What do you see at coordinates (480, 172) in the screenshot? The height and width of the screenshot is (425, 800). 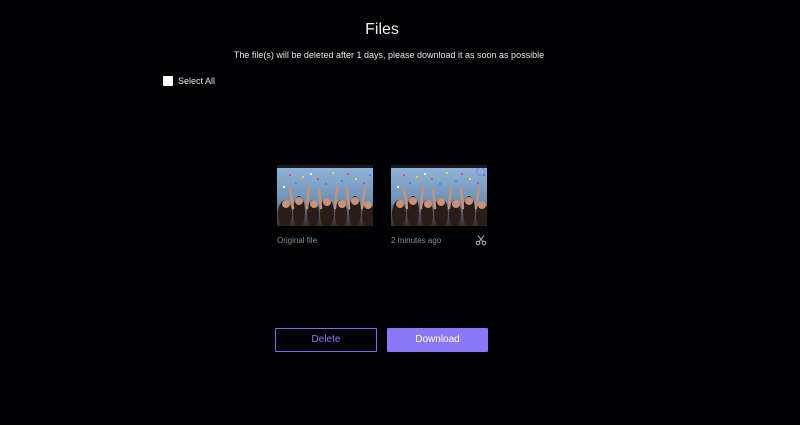 I see `file-select-circle-icon` at bounding box center [480, 172].